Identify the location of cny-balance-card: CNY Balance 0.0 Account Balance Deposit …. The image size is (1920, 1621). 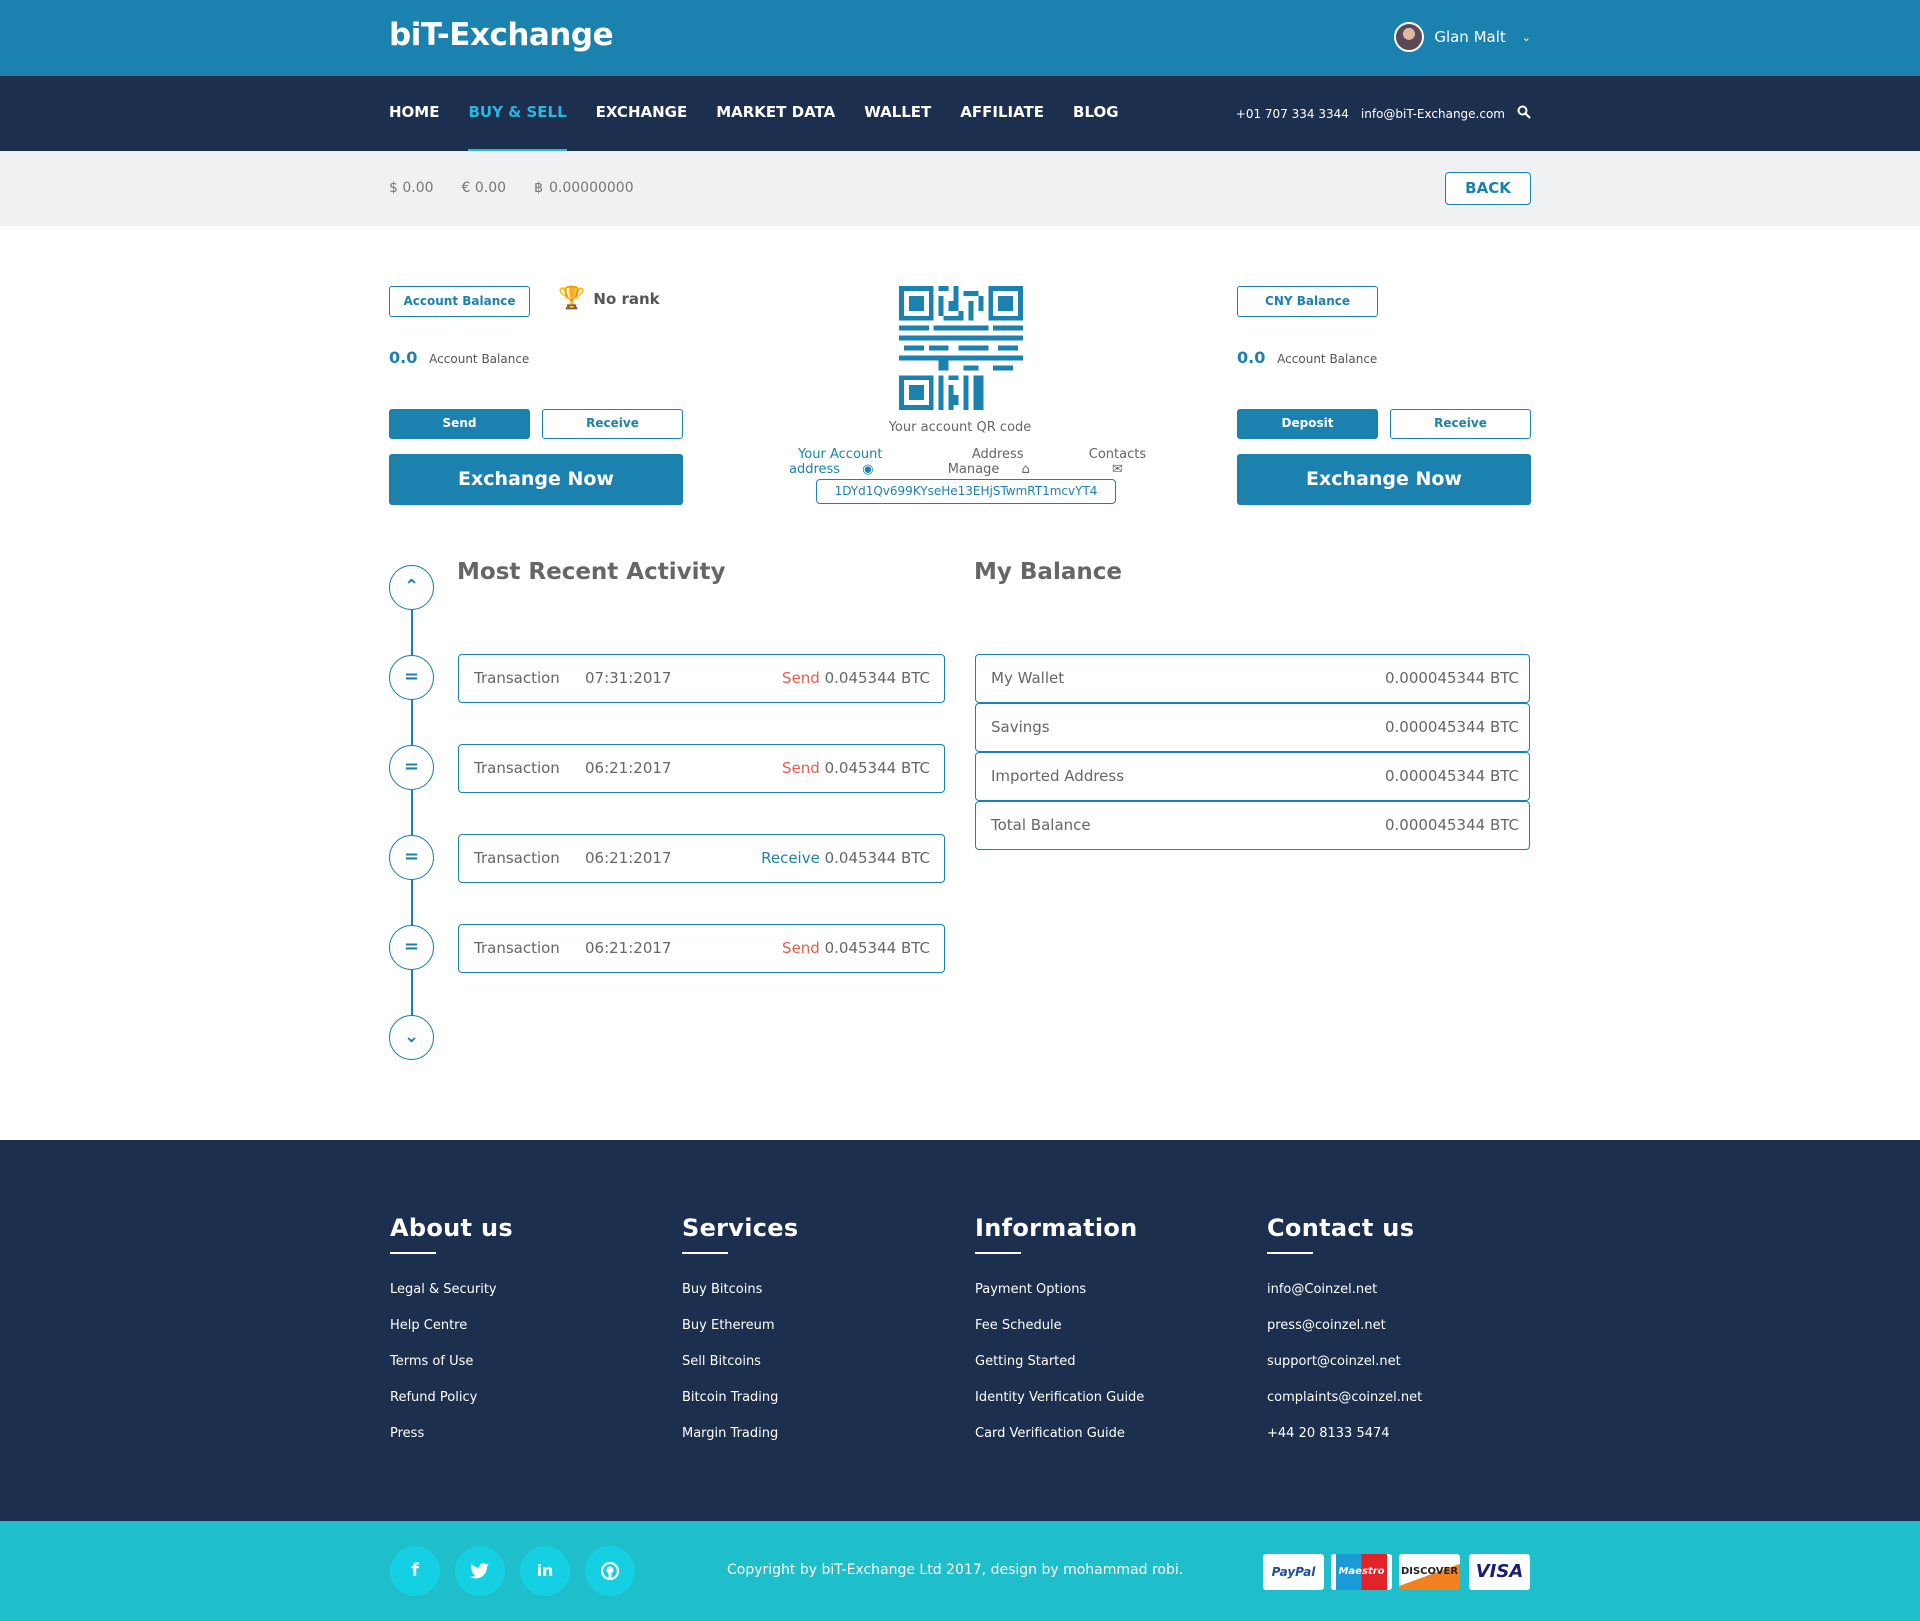
(1384, 395).